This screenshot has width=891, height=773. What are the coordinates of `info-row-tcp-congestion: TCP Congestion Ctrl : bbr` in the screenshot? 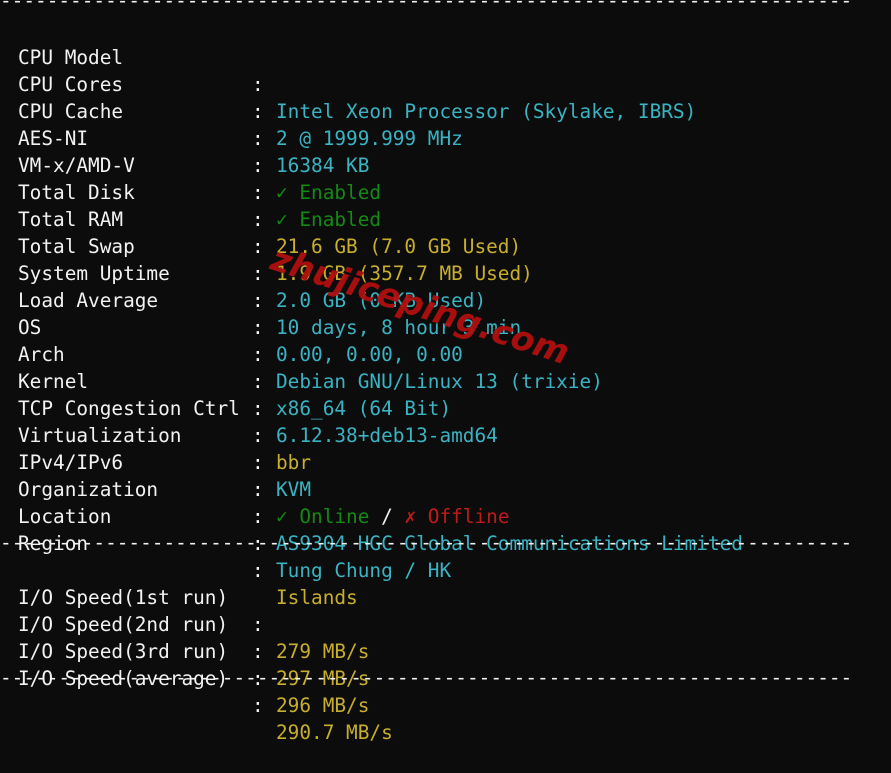 It's located at (158, 421).